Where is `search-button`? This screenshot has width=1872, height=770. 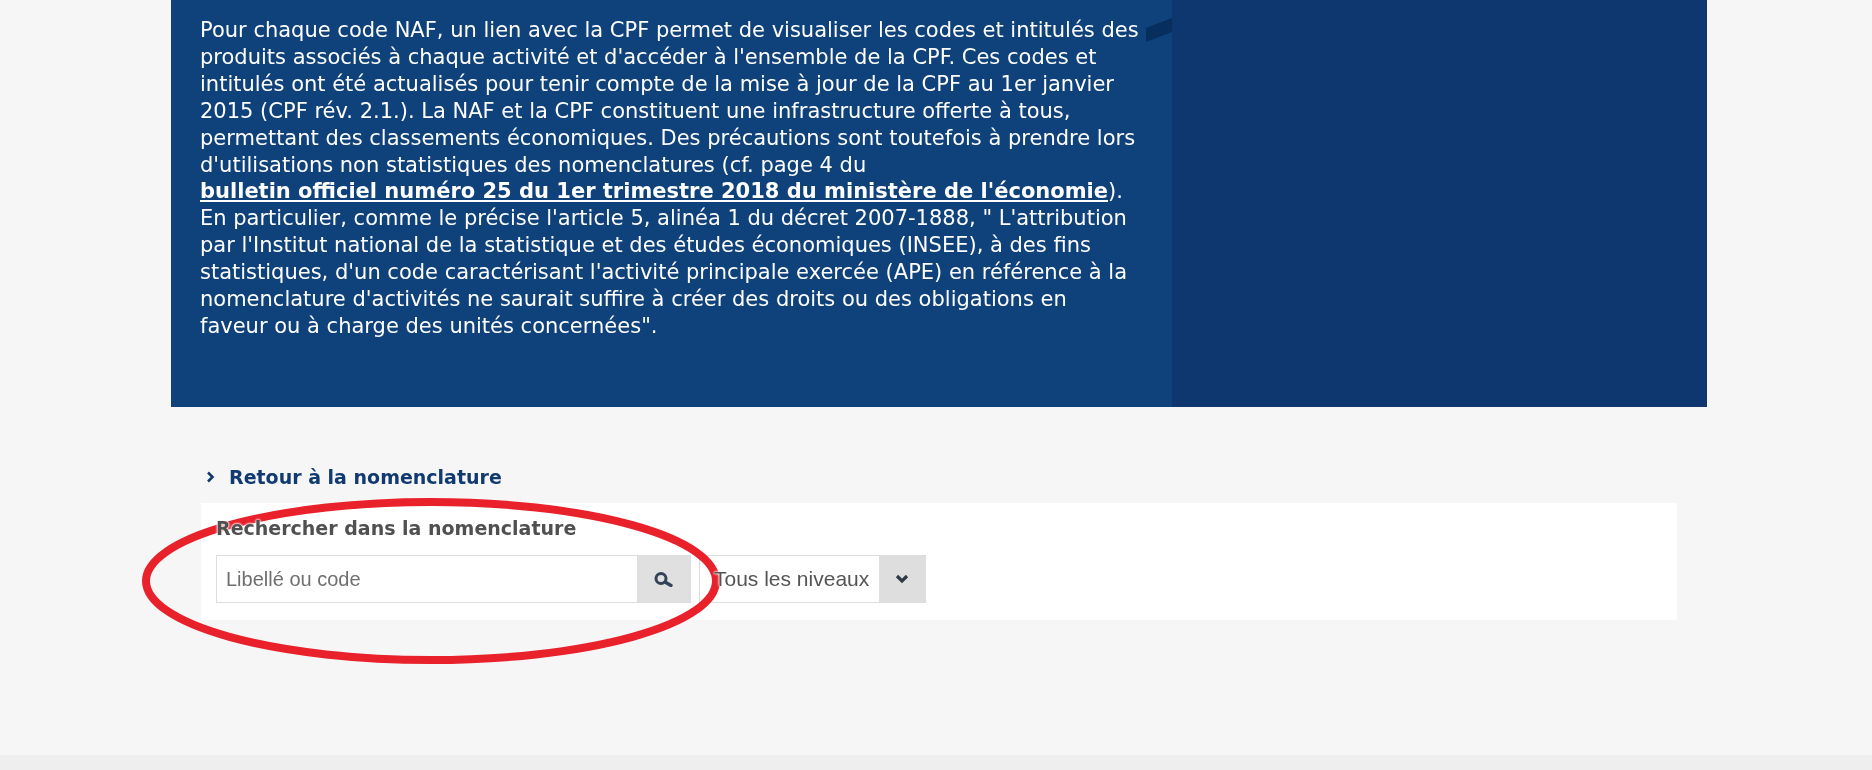 search-button is located at coordinates (664, 579).